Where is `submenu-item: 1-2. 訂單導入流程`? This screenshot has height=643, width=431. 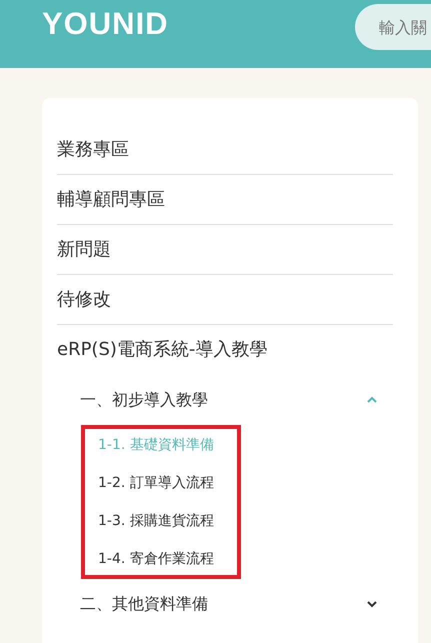 submenu-item: 1-2. 訂單導入流程 is located at coordinates (164, 486).